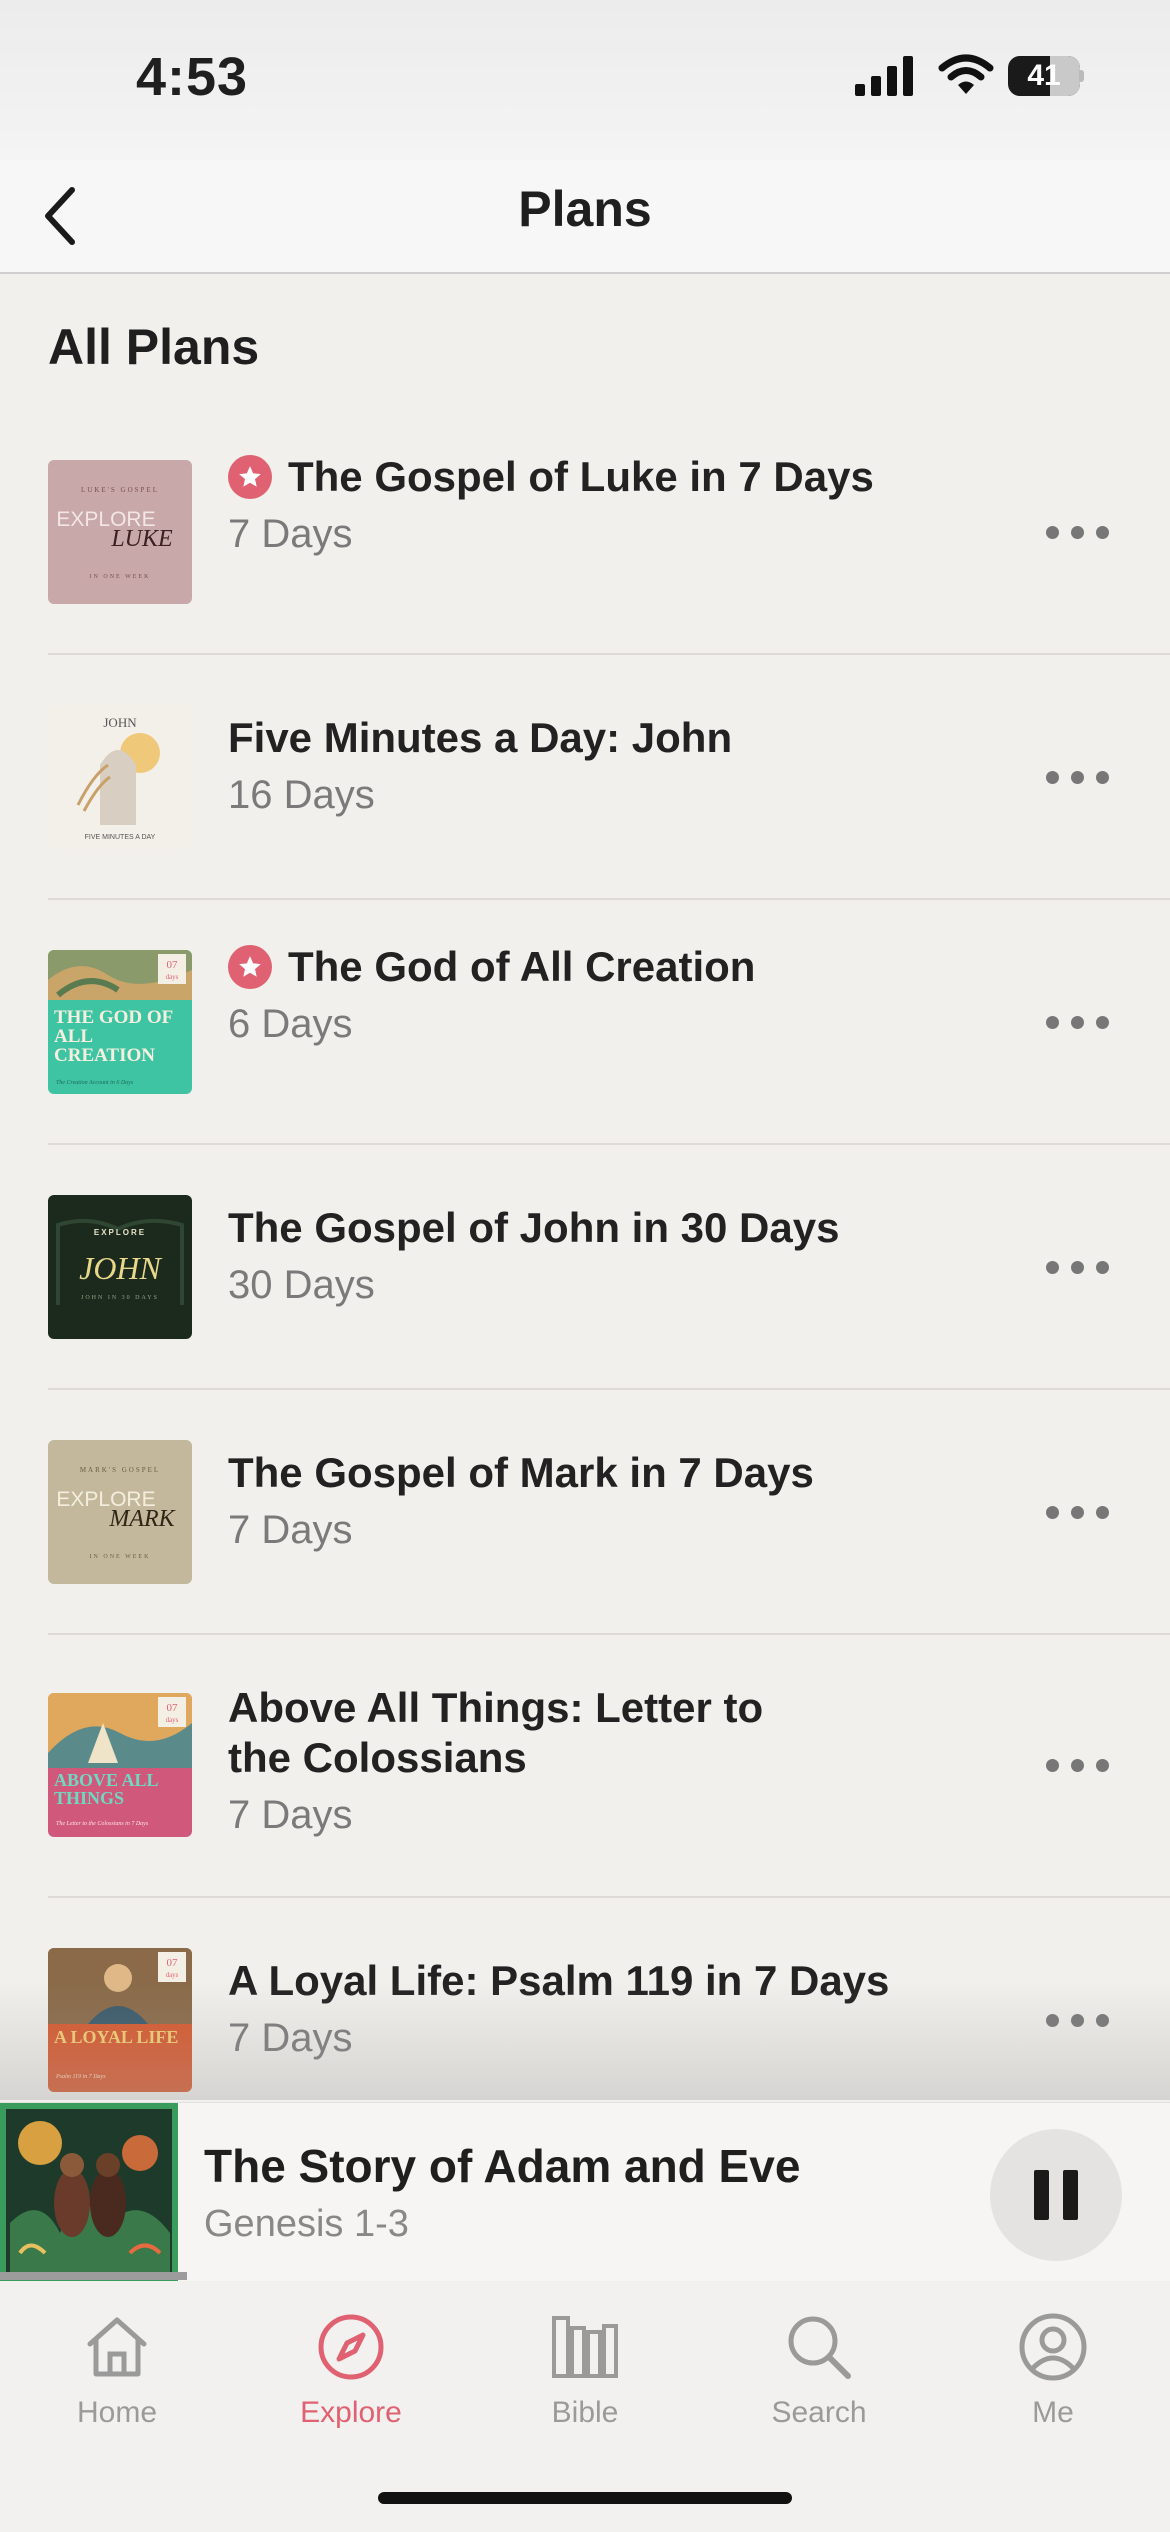 Image resolution: width=1170 pixels, height=2532 pixels. What do you see at coordinates (585, 2347) in the screenshot?
I see `books-icon` at bounding box center [585, 2347].